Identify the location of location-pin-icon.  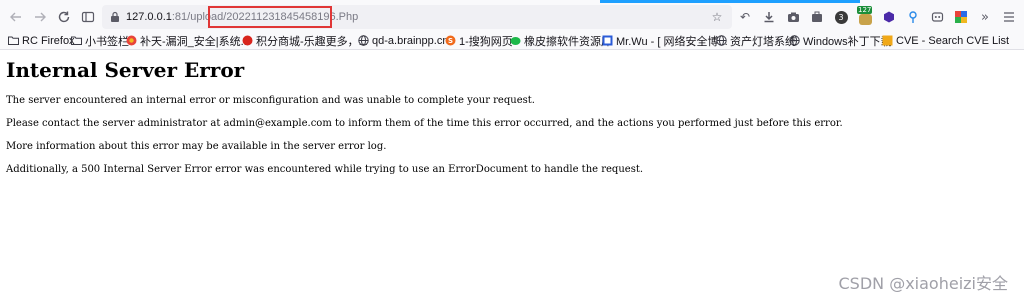
(913, 16).